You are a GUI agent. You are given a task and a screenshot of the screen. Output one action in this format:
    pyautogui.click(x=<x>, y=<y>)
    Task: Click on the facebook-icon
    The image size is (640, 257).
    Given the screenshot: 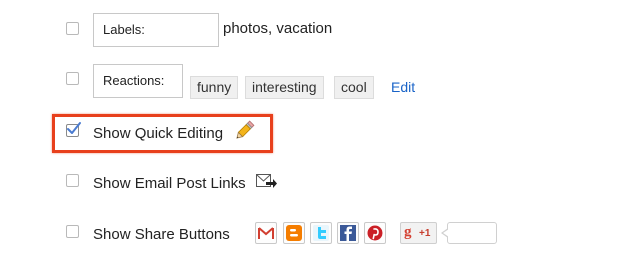 What is the action you would take?
    pyautogui.click(x=348, y=233)
    